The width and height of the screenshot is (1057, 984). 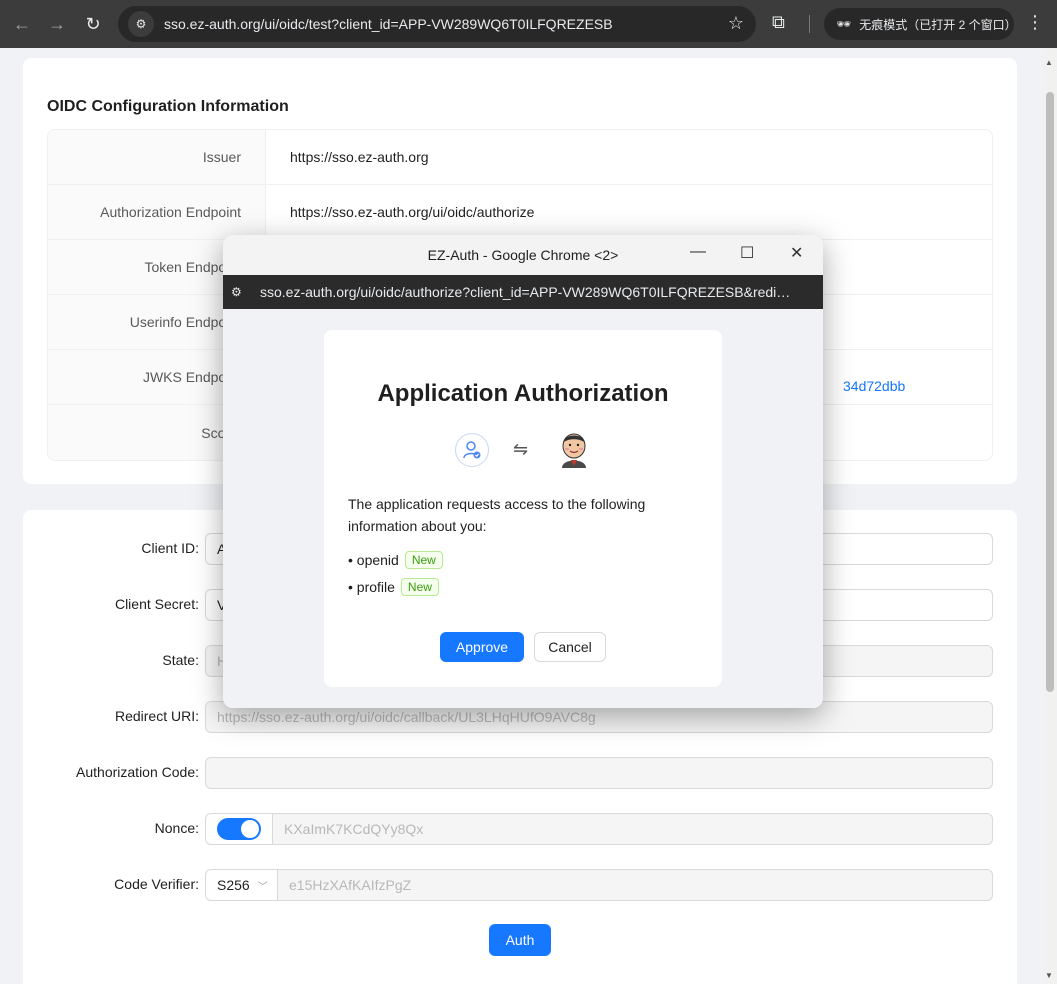 I want to click on toolbar-divider, so click(x=809, y=24).